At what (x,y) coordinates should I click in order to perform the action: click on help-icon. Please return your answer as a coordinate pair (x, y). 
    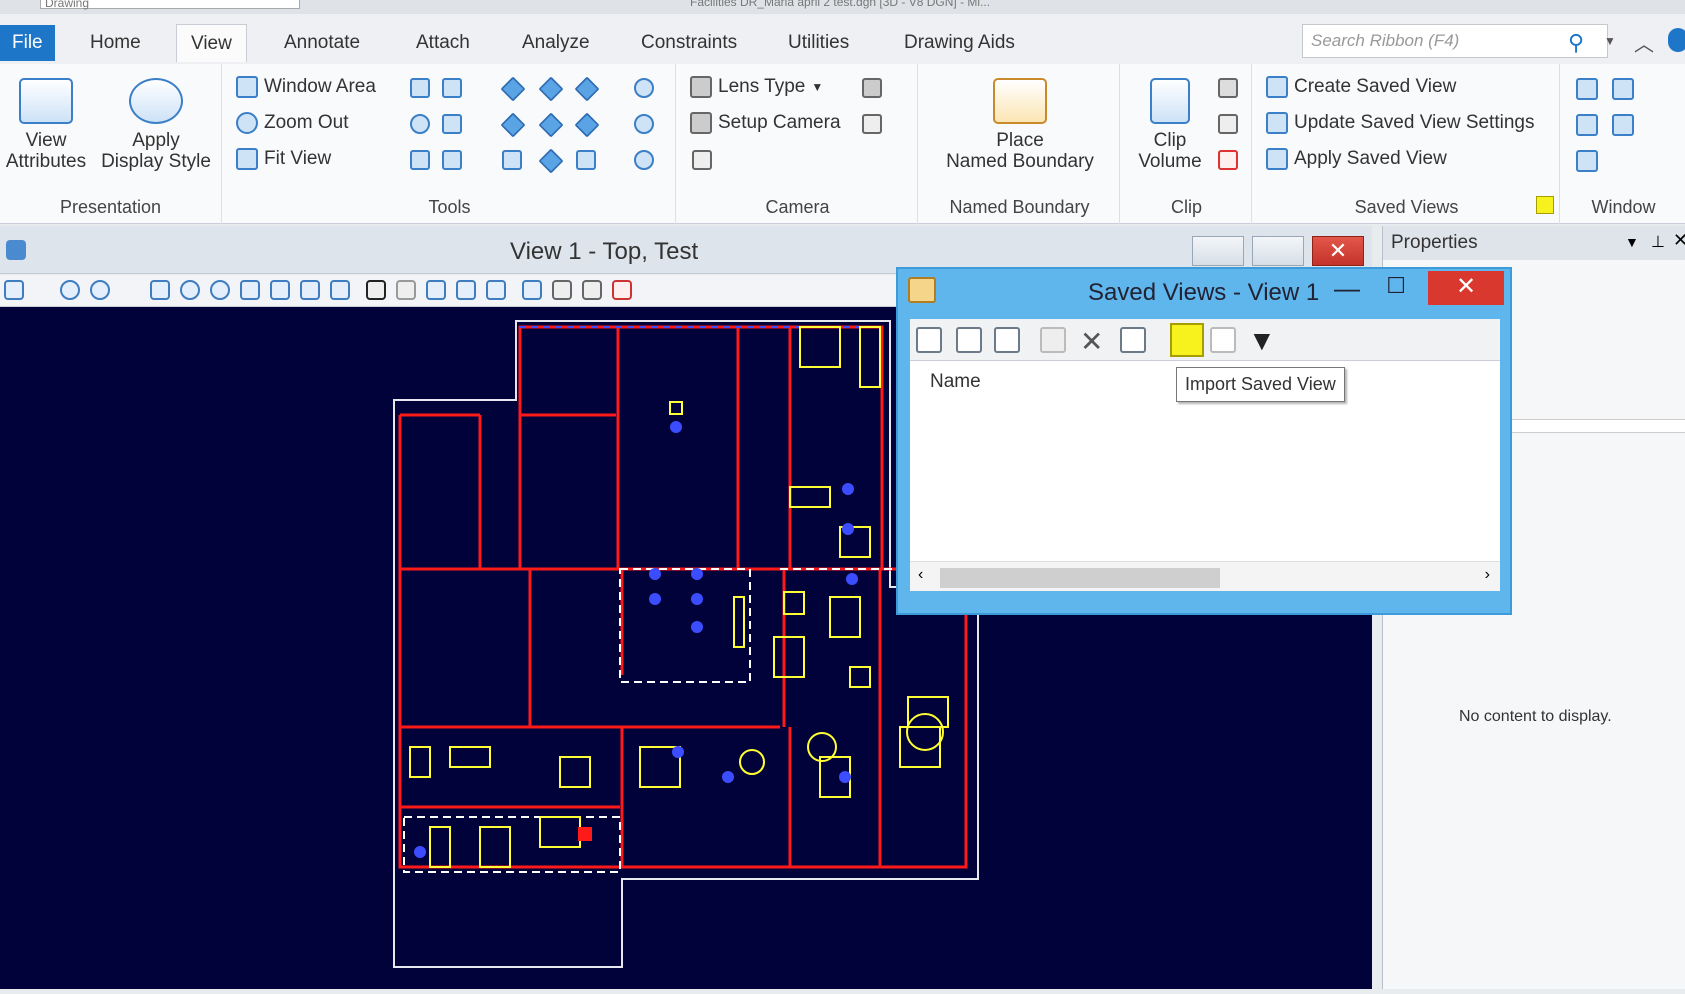
    Looking at the image, I should click on (1676, 40).